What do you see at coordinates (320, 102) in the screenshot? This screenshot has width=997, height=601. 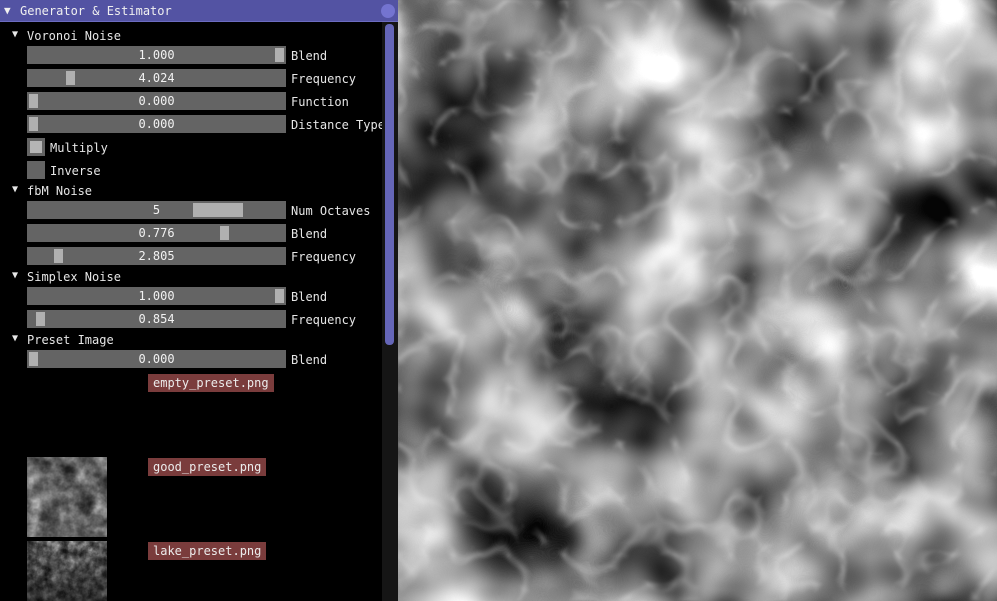 I see `voronoi-function-label: Function` at bounding box center [320, 102].